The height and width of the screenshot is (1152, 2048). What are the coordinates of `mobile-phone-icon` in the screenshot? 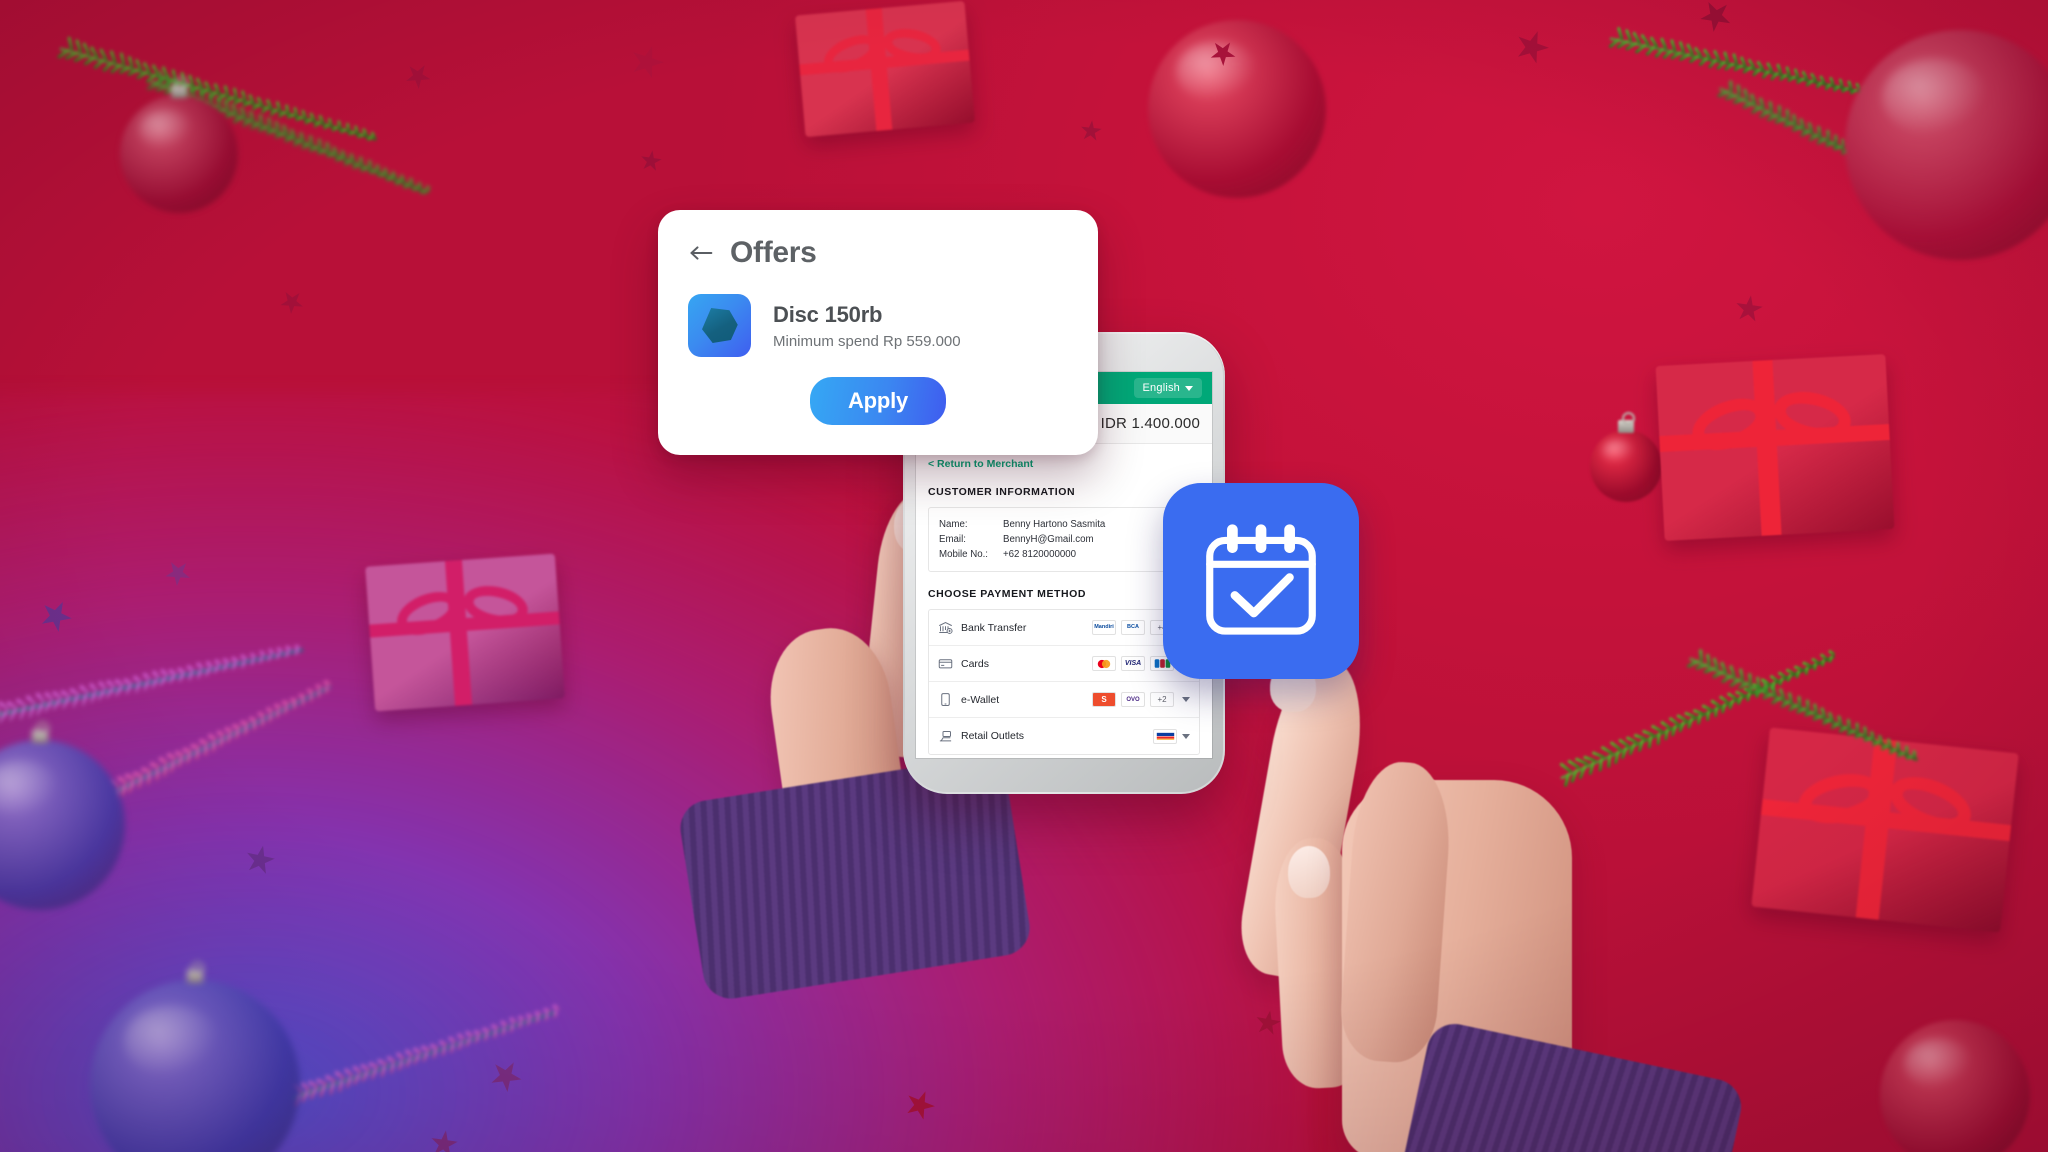 It's located at (945, 699).